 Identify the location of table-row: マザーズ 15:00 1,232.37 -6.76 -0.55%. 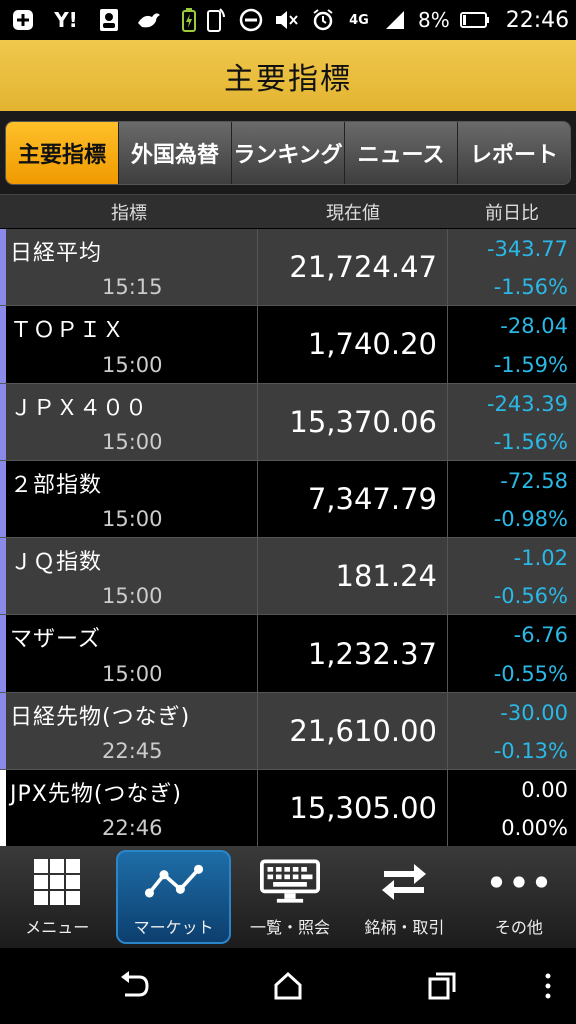
(288, 654).